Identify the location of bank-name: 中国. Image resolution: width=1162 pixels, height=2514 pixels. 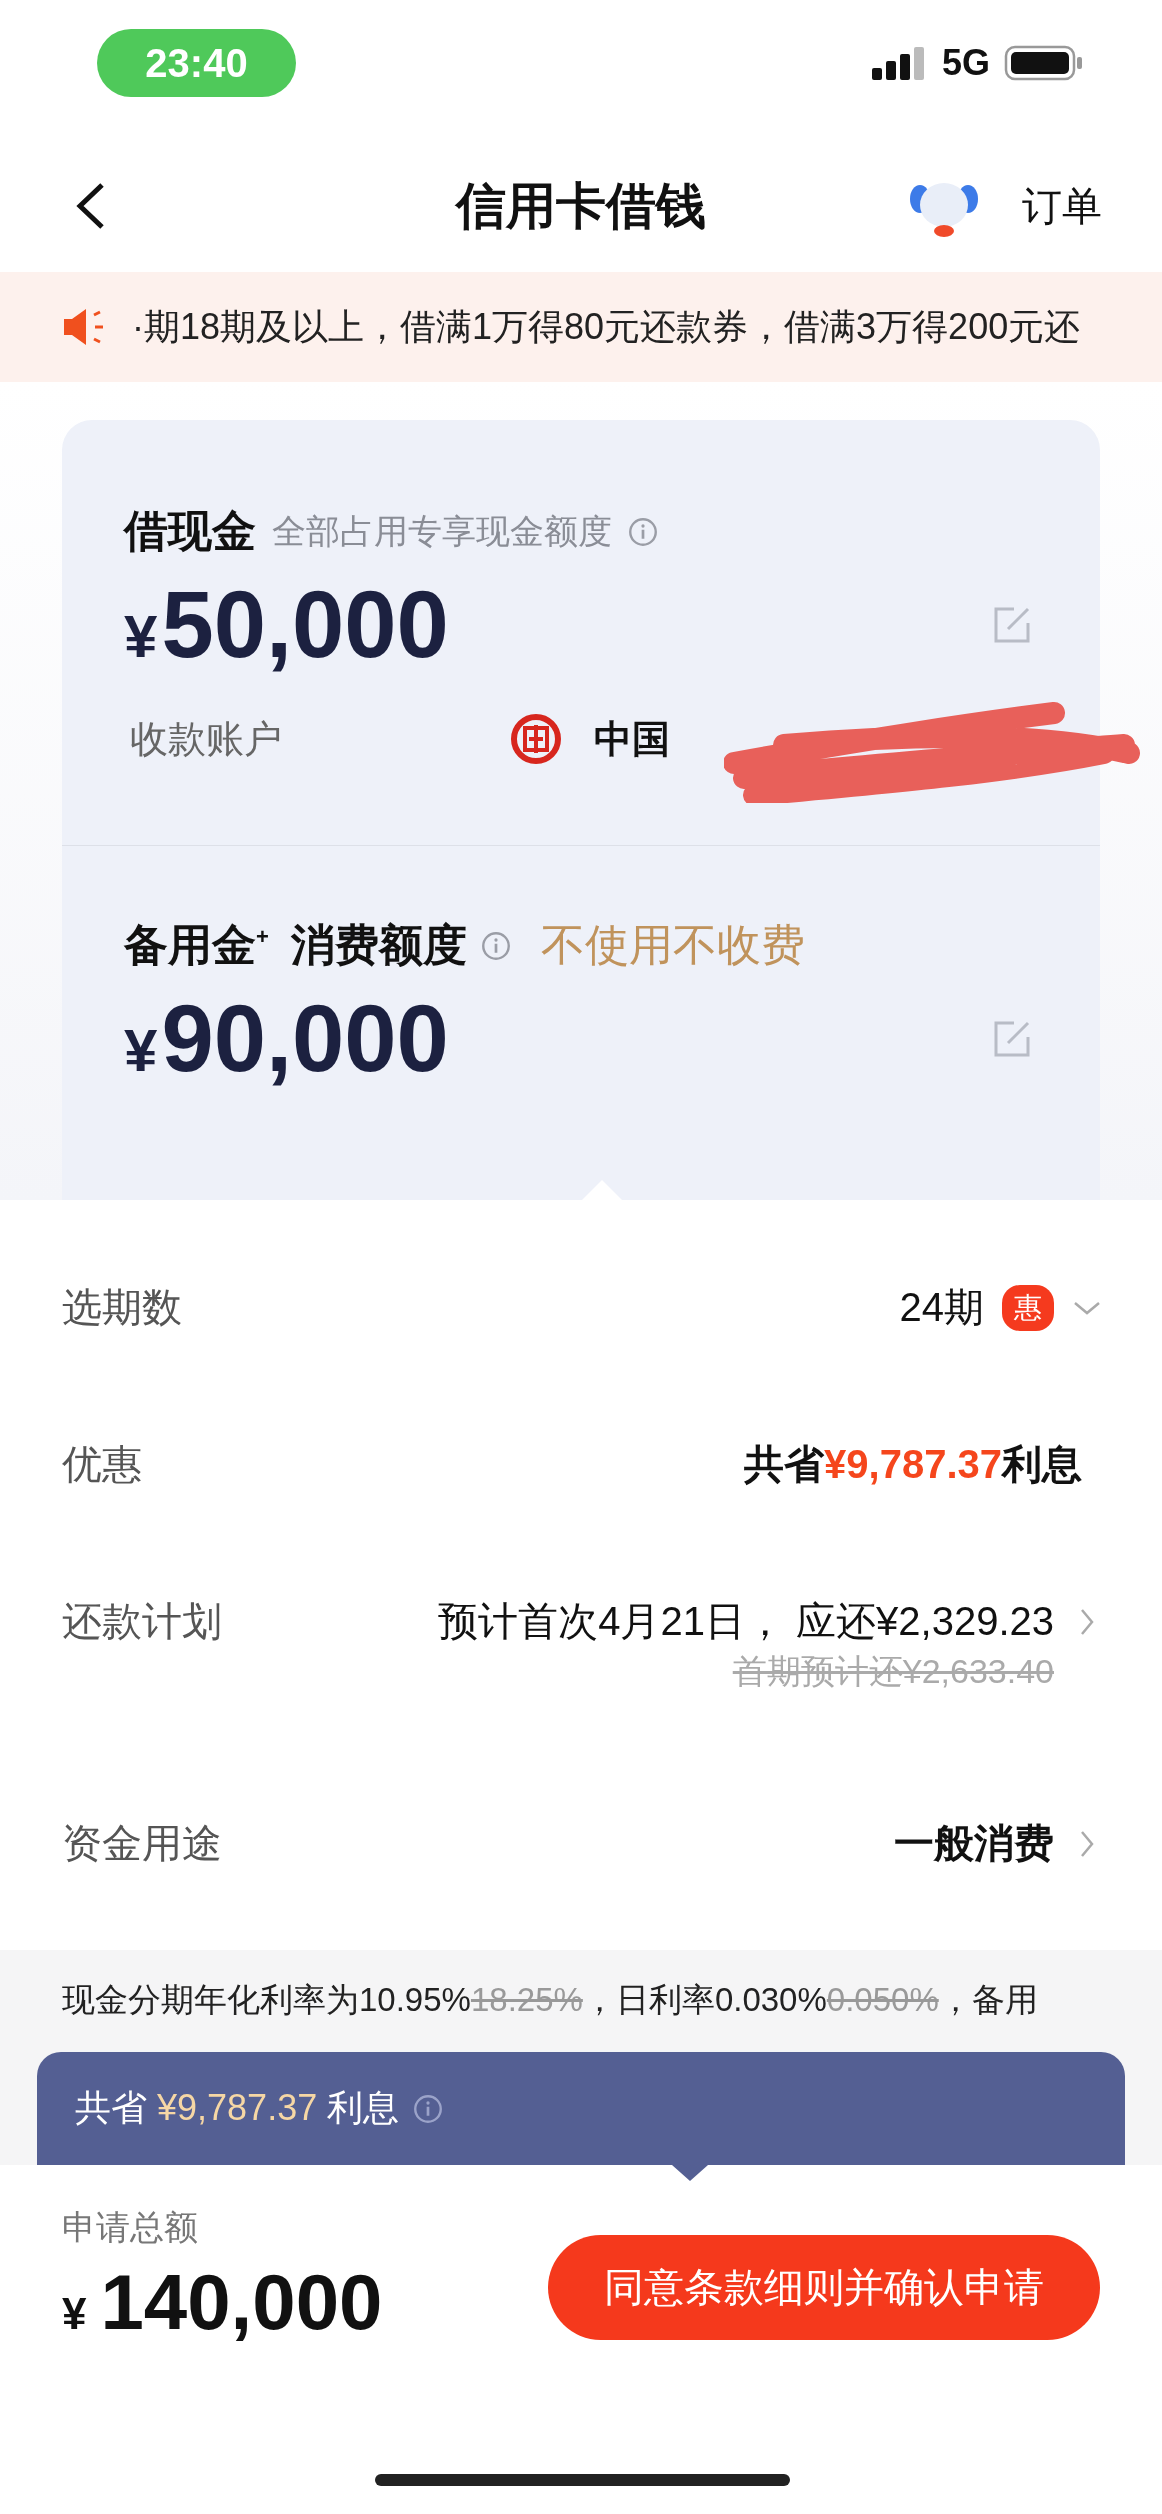
(632, 739).